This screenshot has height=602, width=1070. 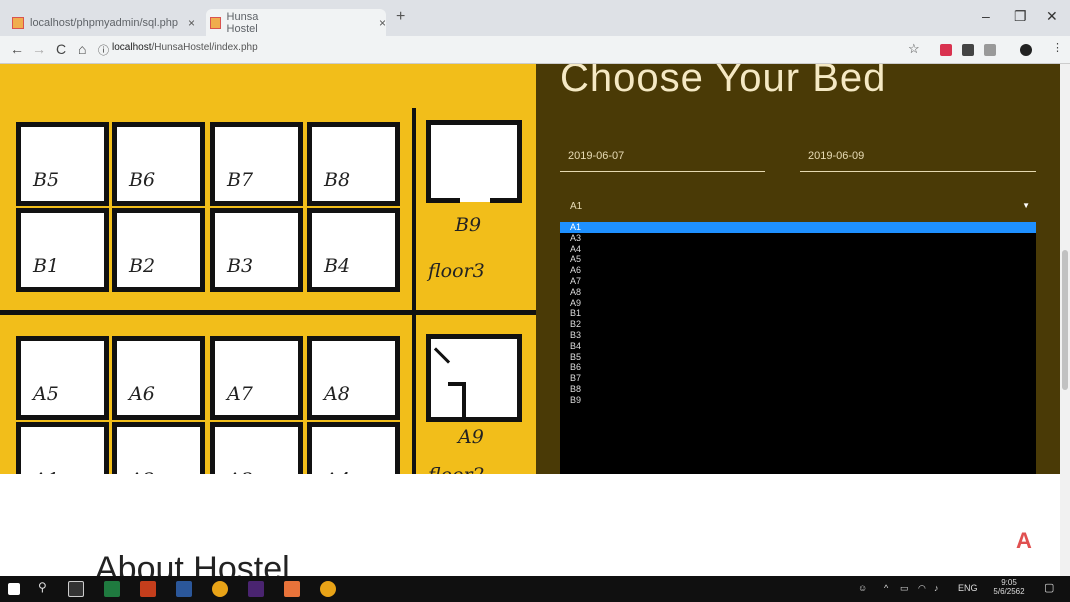 I want to click on tab-hunsa-hostel: Hunsa Hostel ×, so click(x=296, y=22).